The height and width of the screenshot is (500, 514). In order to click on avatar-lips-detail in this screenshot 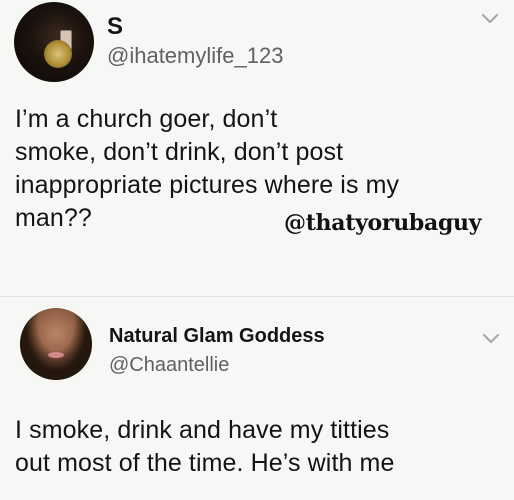, I will do `click(56, 355)`.